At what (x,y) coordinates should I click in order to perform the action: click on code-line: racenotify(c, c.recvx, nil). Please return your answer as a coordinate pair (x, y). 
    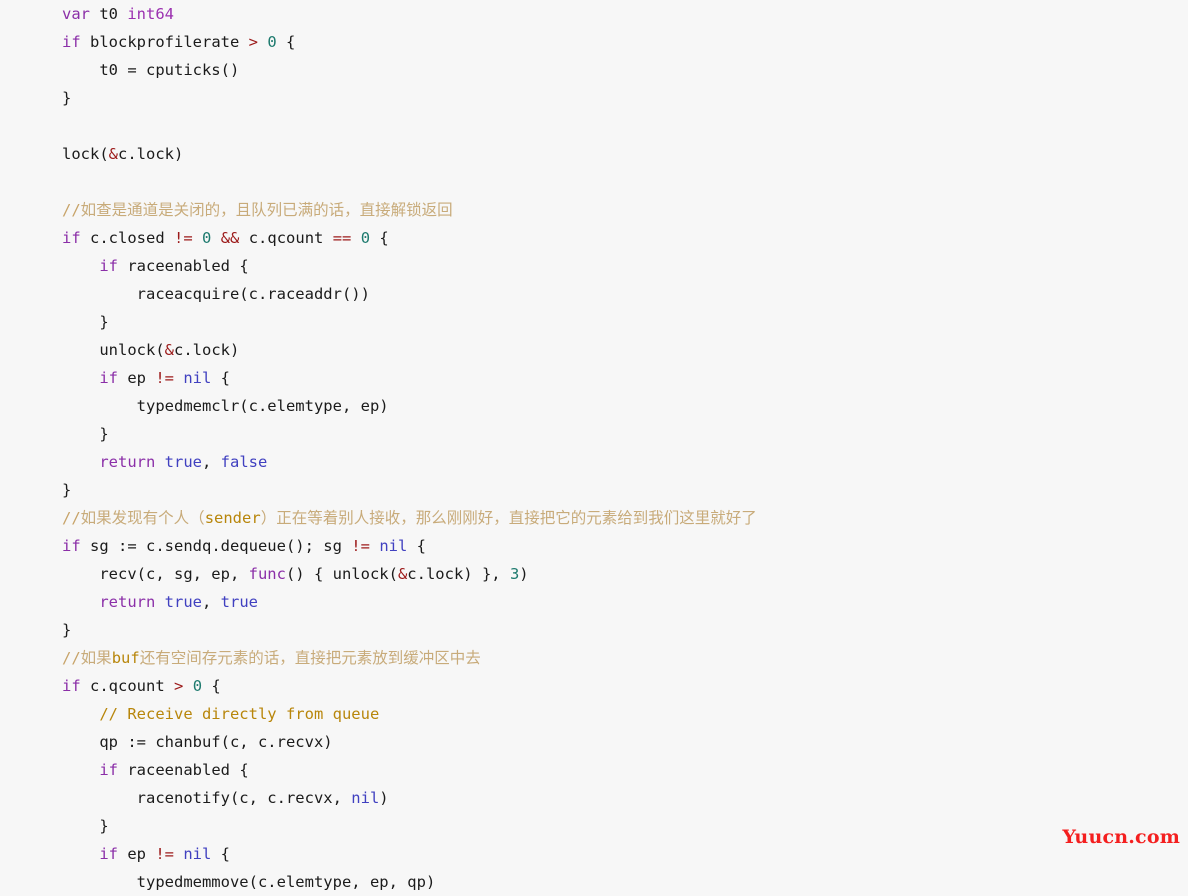
    Looking at the image, I should click on (625, 798).